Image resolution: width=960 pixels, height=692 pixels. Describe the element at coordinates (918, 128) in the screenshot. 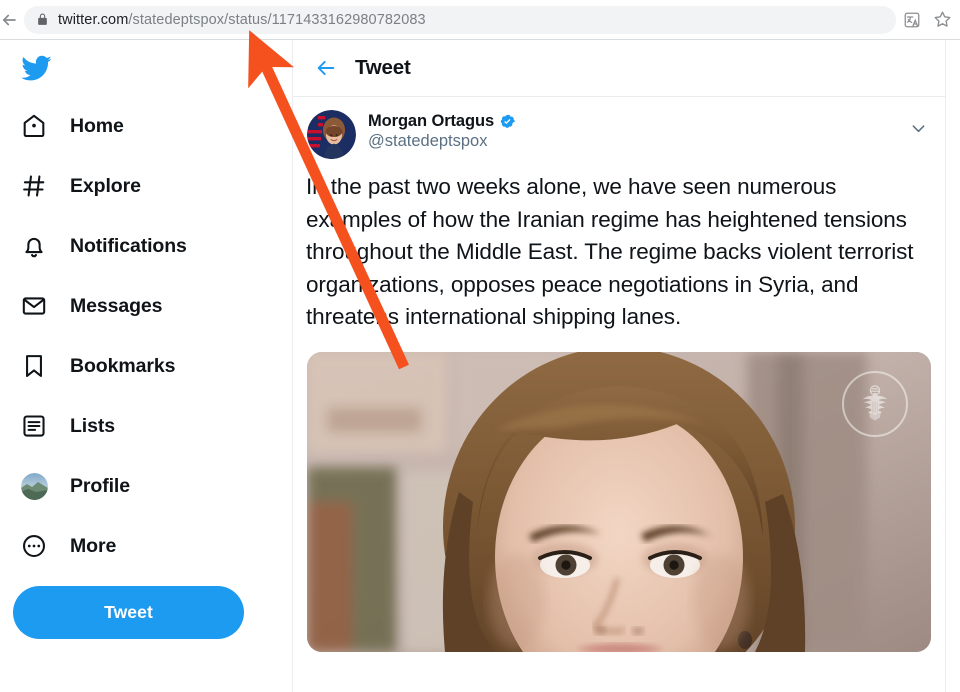

I see `chevron-down-icon` at that location.